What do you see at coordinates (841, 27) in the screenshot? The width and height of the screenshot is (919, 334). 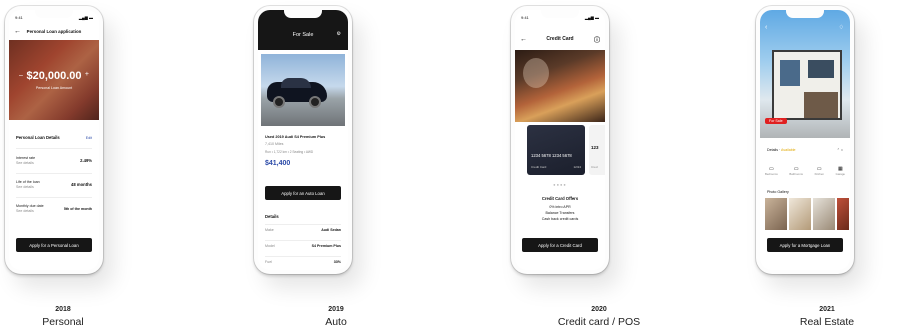 I see `bell-icon: ♢` at bounding box center [841, 27].